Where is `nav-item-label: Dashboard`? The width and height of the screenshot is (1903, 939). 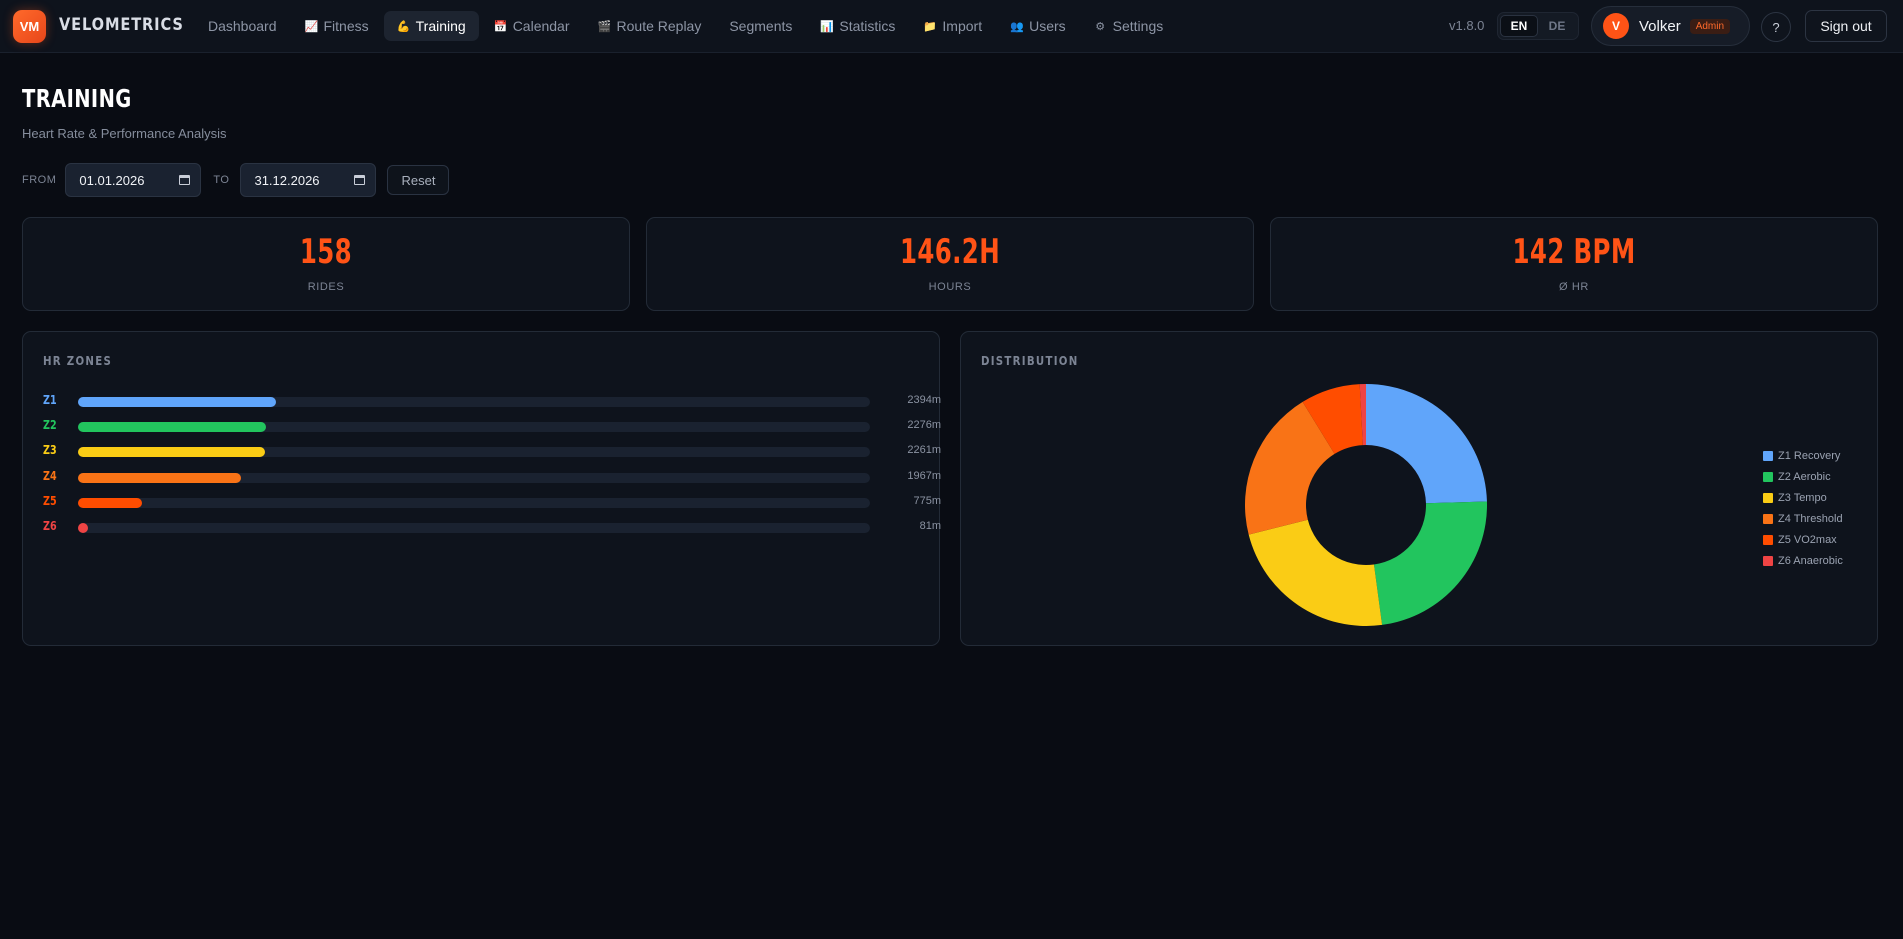
nav-item-label: Dashboard is located at coordinates (242, 26).